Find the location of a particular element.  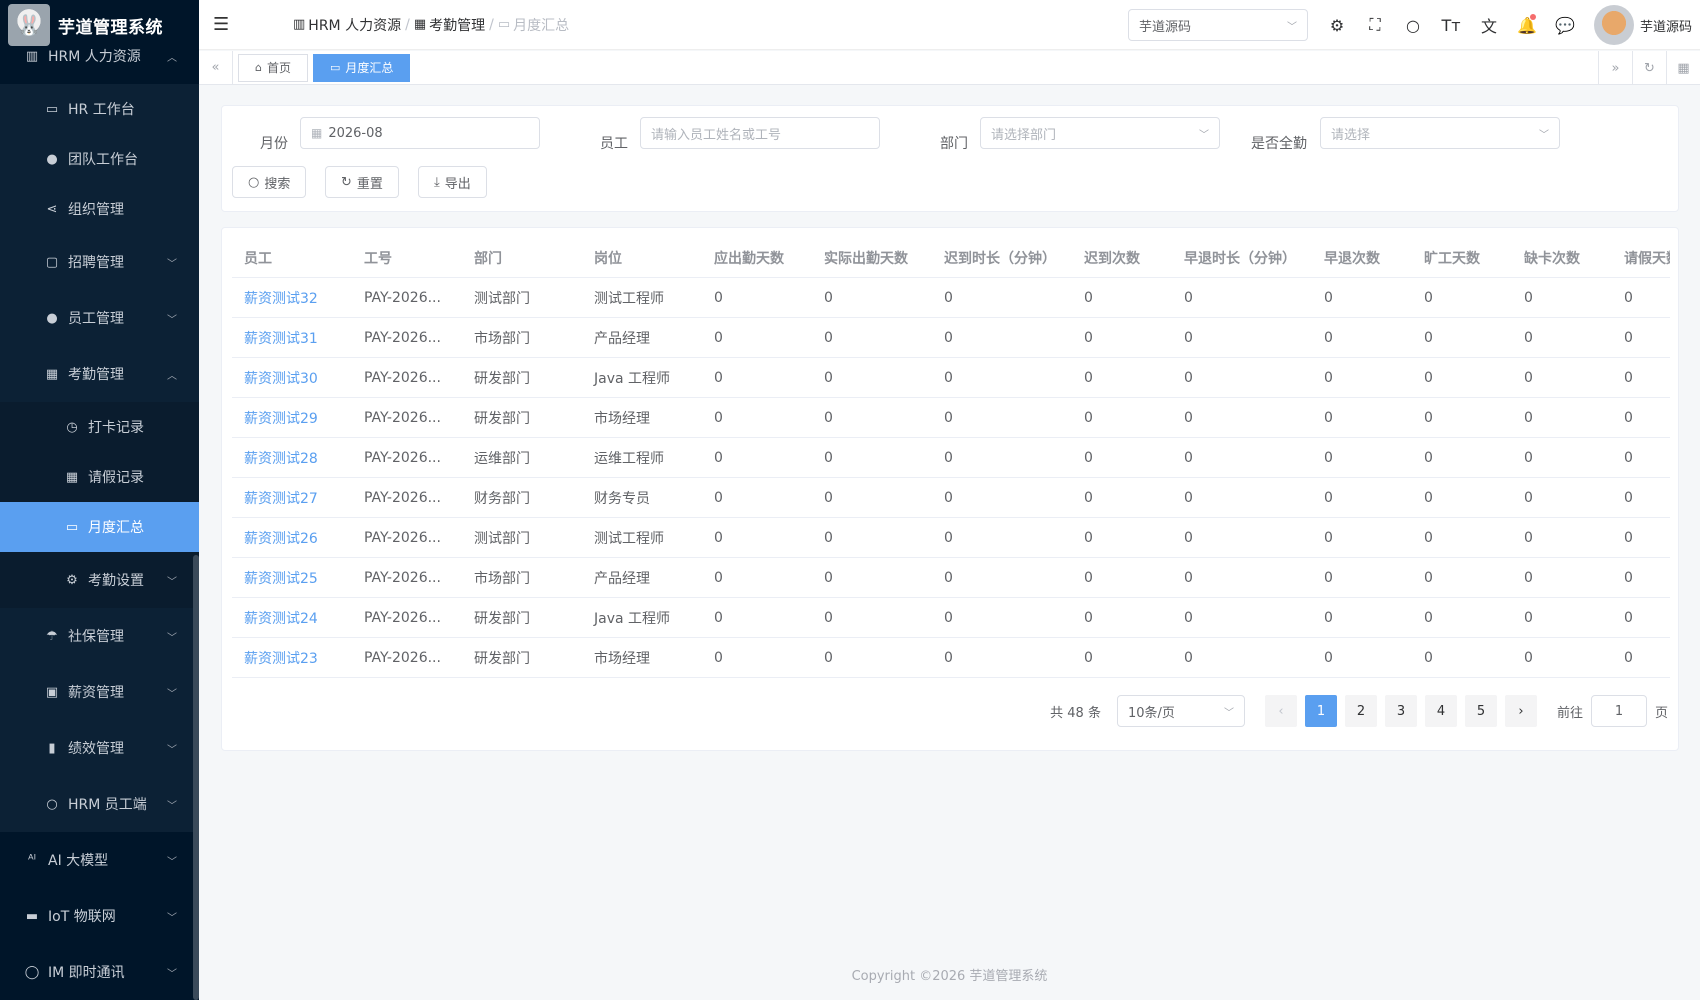

refresh-icon: ↻ is located at coordinates (1649, 68).